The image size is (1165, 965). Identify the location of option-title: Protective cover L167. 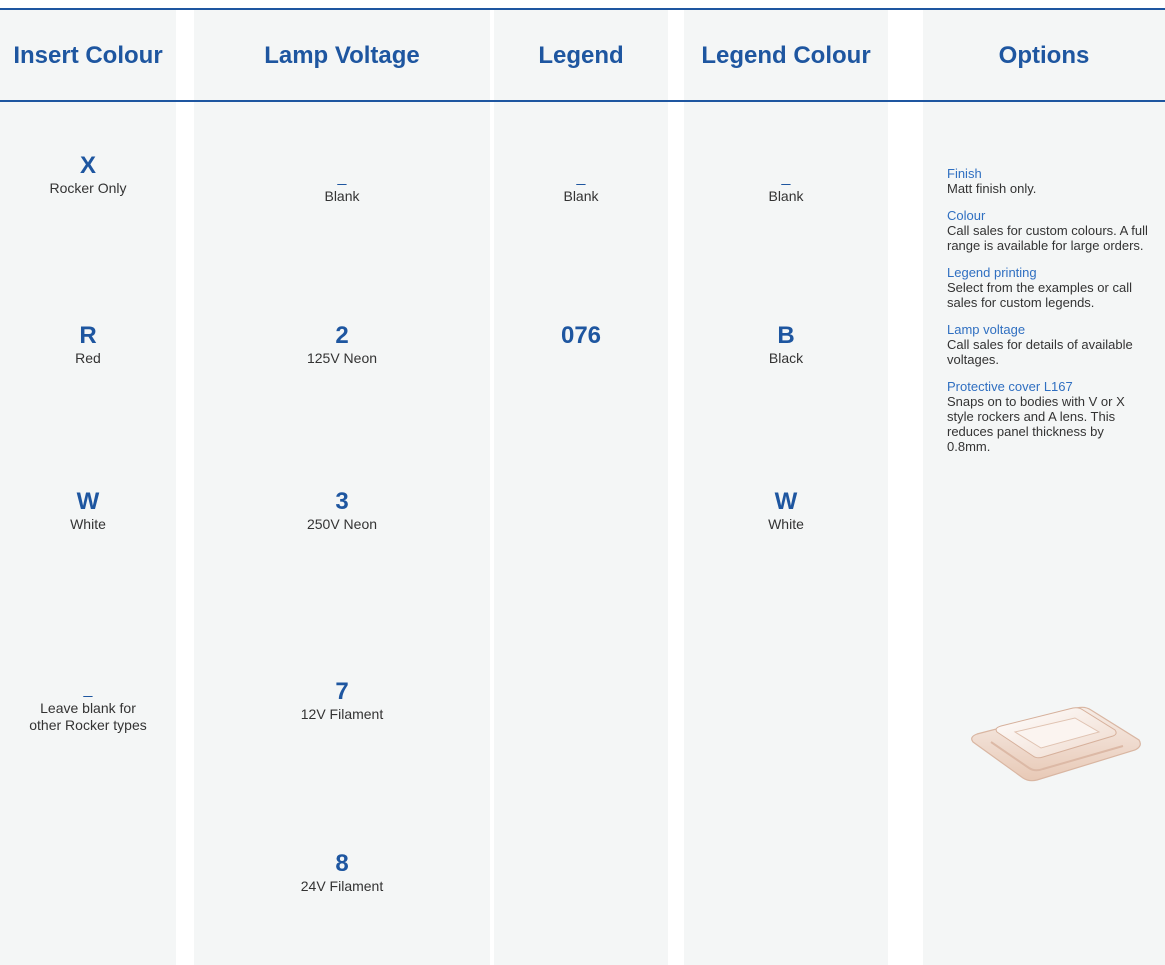
(1010, 386).